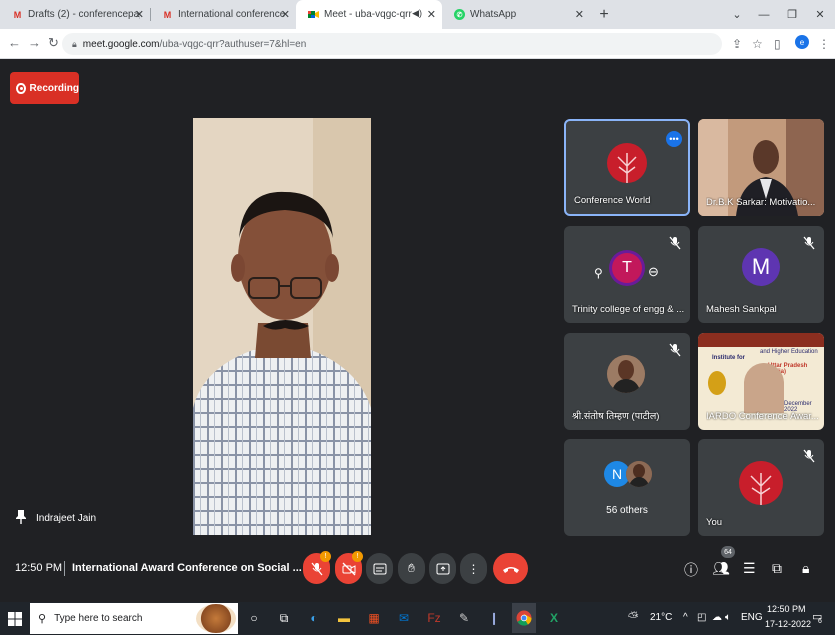 This screenshot has width=835, height=635. What do you see at coordinates (134, 618) in the screenshot?
I see `taskbar-search-box: ⚲ Type here to search` at bounding box center [134, 618].